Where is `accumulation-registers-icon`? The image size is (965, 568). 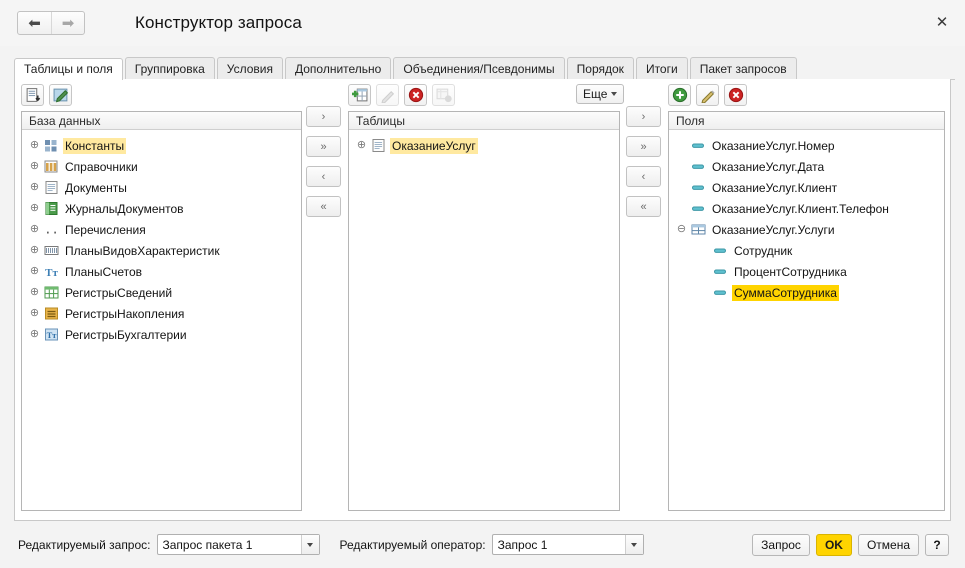 accumulation-registers-icon is located at coordinates (51, 313).